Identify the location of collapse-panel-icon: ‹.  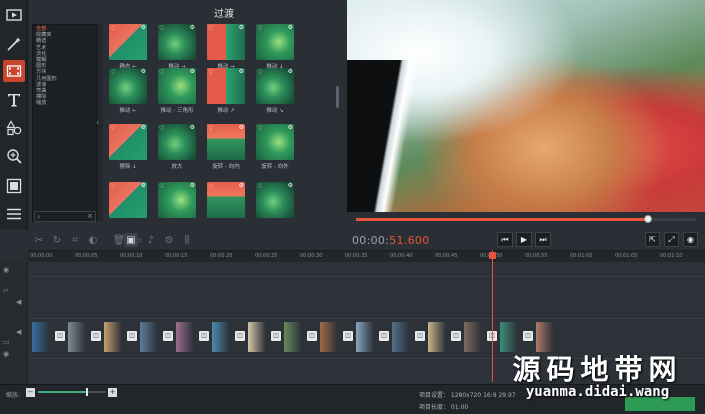
(97, 122).